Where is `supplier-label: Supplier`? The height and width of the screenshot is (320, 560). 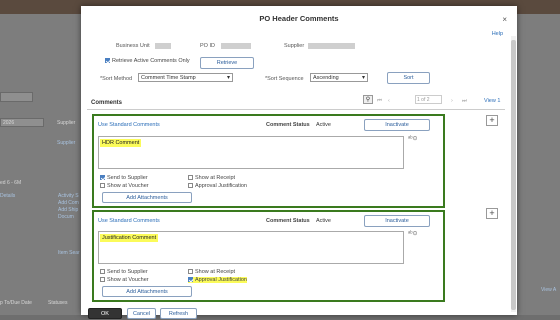
supplier-label: Supplier is located at coordinates (294, 46).